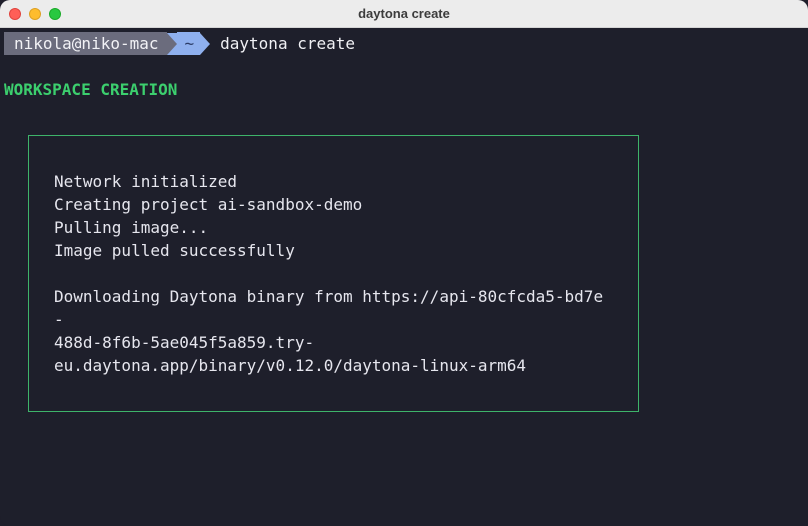 The width and height of the screenshot is (808, 526). Describe the element at coordinates (91, 89) in the screenshot. I see `section-heading: WORKSPACE CREATION` at that location.